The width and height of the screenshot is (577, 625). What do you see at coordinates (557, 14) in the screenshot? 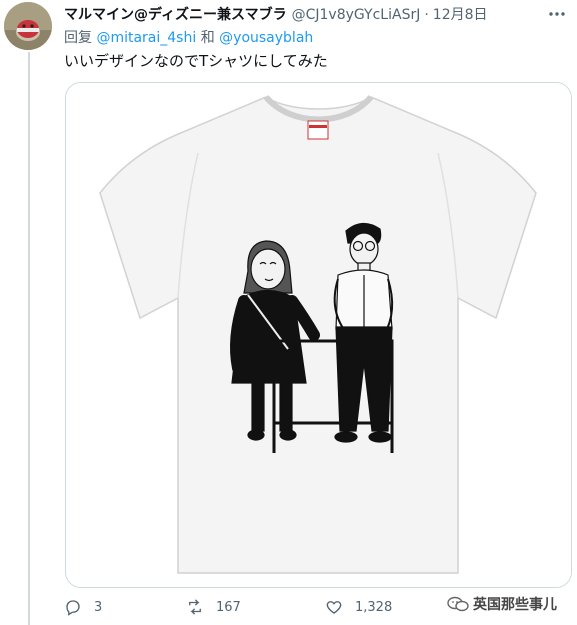
I see `more-options-icon` at bounding box center [557, 14].